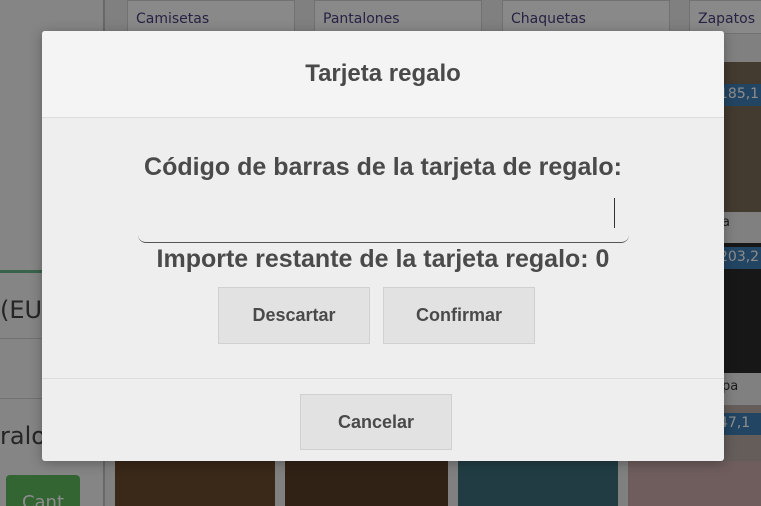 The width and height of the screenshot is (761, 506). Describe the element at coordinates (294, 315) in the screenshot. I see `discard-button: Descartar` at that location.